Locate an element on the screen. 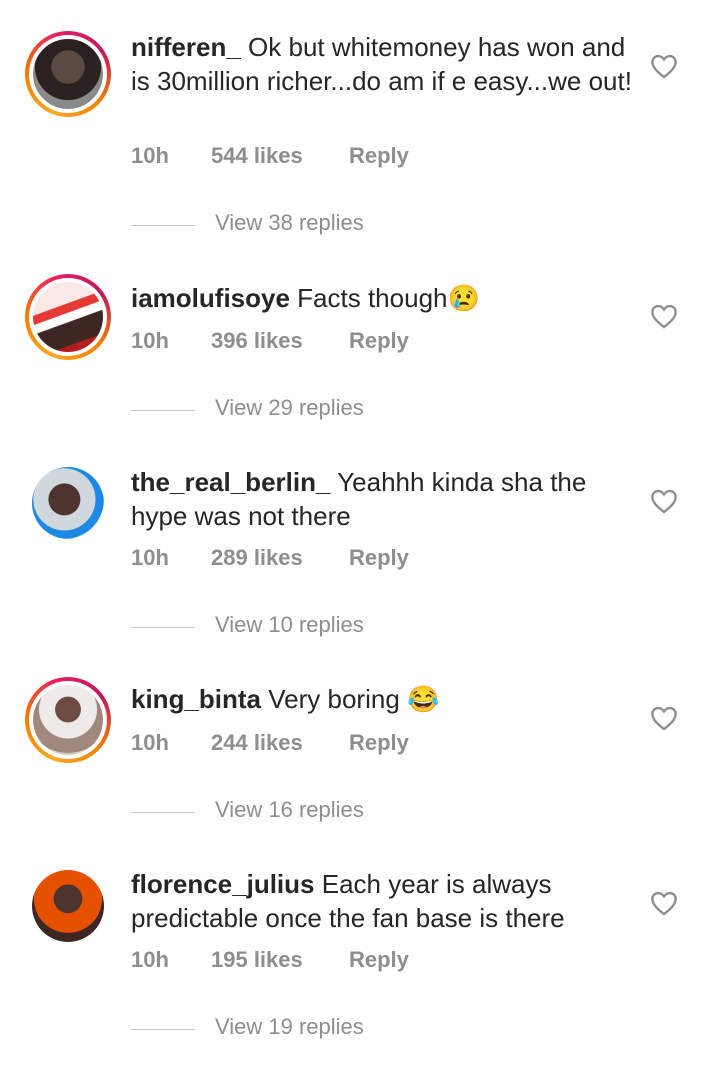  view-replies-label: View 10 replies is located at coordinates (289, 624).